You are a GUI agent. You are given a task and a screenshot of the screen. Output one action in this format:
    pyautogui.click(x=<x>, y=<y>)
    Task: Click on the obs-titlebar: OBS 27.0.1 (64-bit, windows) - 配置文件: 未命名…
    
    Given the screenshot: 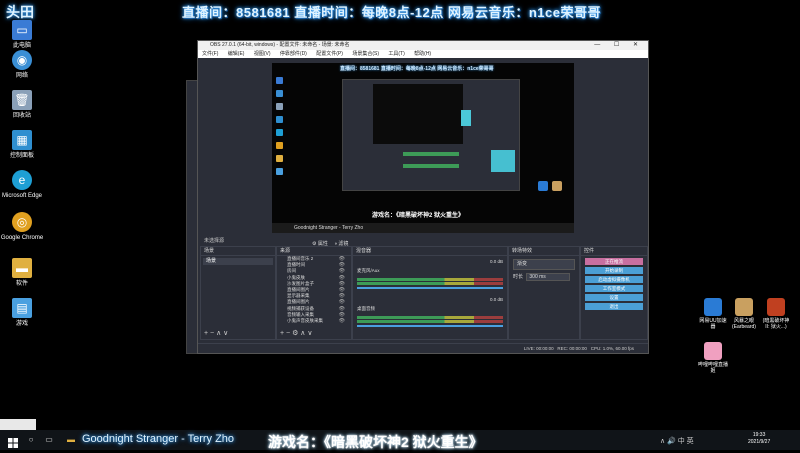 What is the action you would take?
    pyautogui.click(x=423, y=45)
    